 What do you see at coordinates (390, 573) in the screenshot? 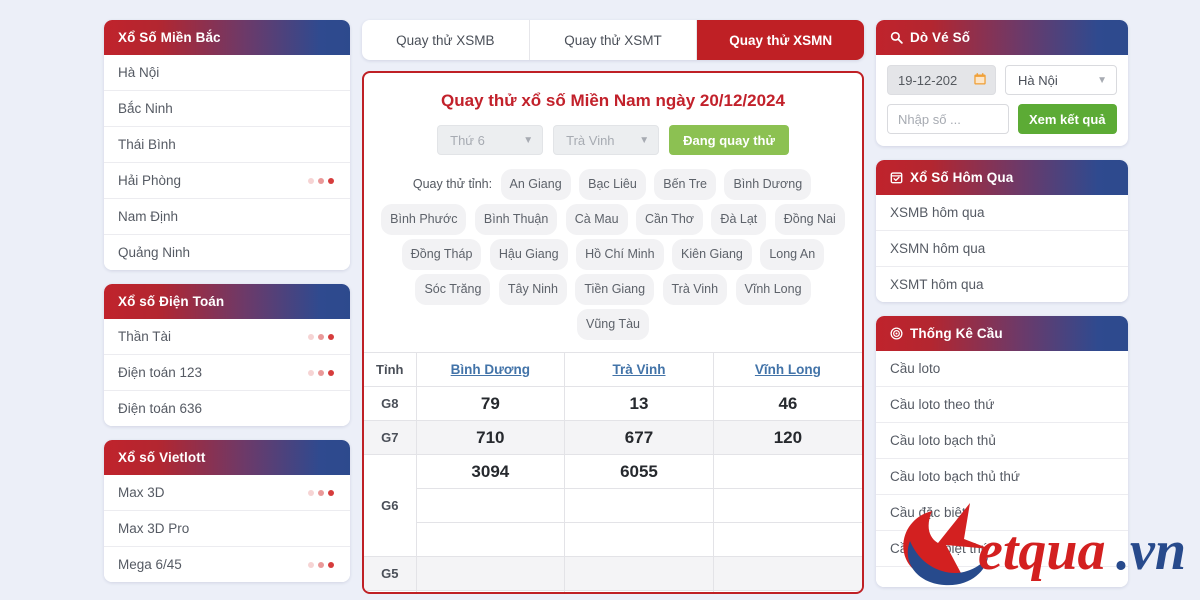
I see `prize-label-g5: G5` at bounding box center [390, 573].